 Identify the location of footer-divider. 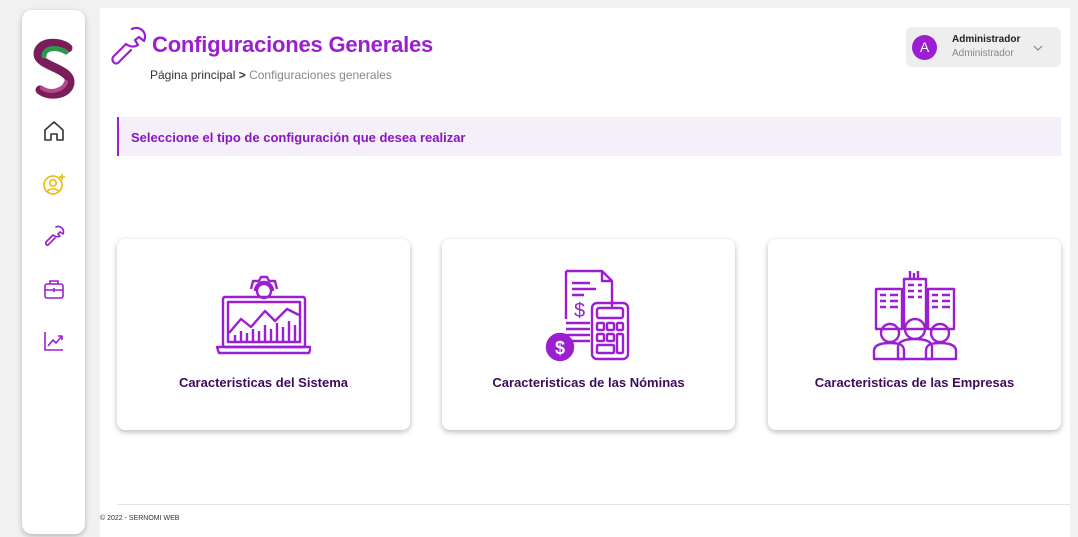
(593, 504).